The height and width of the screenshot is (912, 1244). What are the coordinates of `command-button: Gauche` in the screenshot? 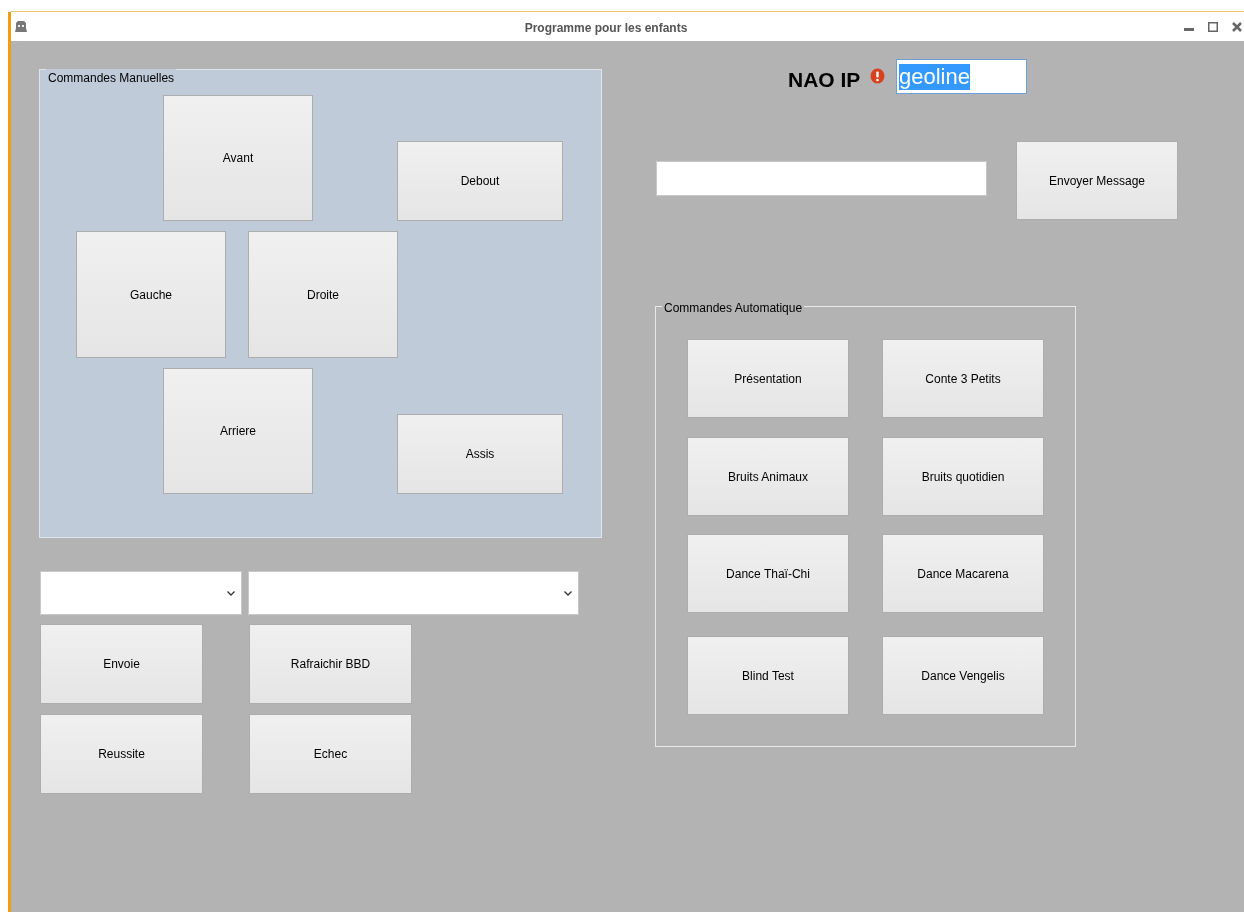 It's located at (151, 294).